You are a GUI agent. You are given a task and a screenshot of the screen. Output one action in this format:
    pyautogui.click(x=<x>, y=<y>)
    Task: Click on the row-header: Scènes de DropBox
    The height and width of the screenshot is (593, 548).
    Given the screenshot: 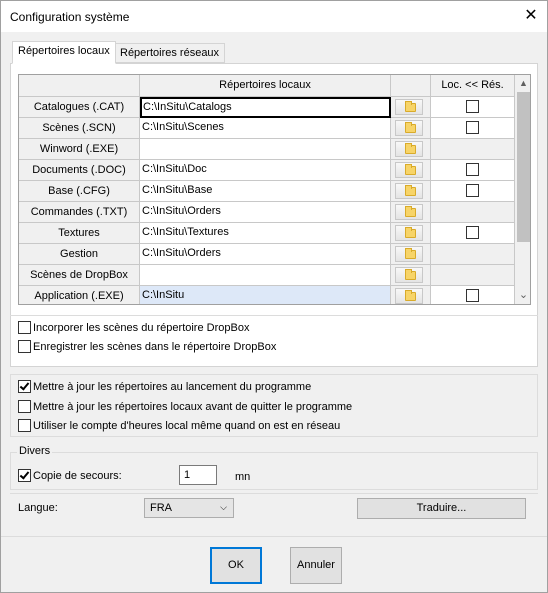 What is the action you would take?
    pyautogui.click(x=79, y=275)
    